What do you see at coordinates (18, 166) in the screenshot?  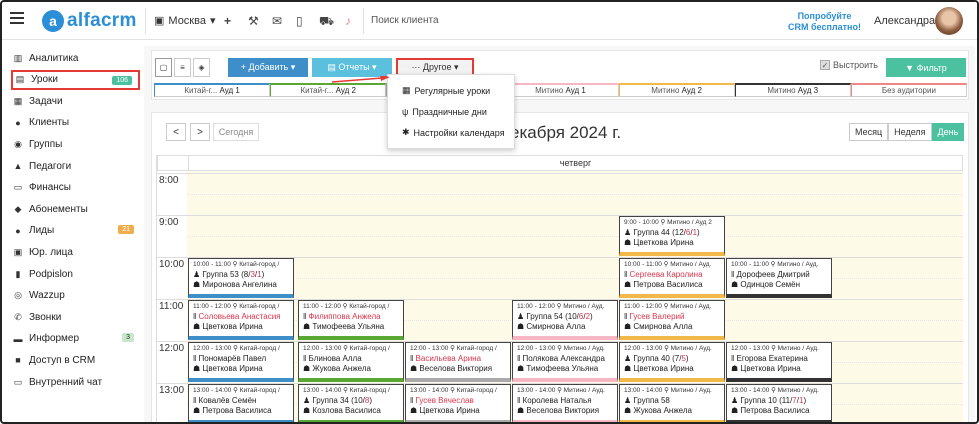 I see `teacher-icon: ▲` at bounding box center [18, 166].